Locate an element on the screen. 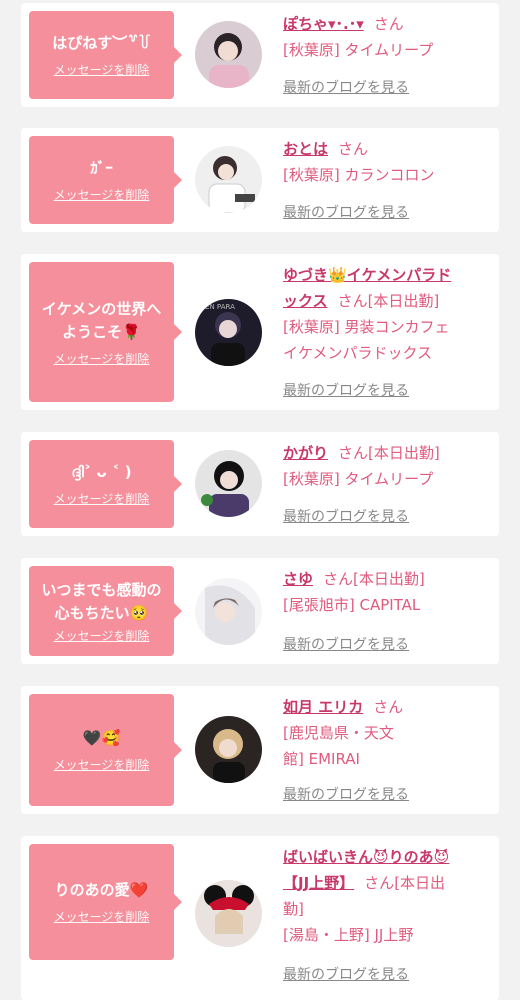  shop-text: [湯島・上野] JJ上野 is located at coordinates (348, 935).